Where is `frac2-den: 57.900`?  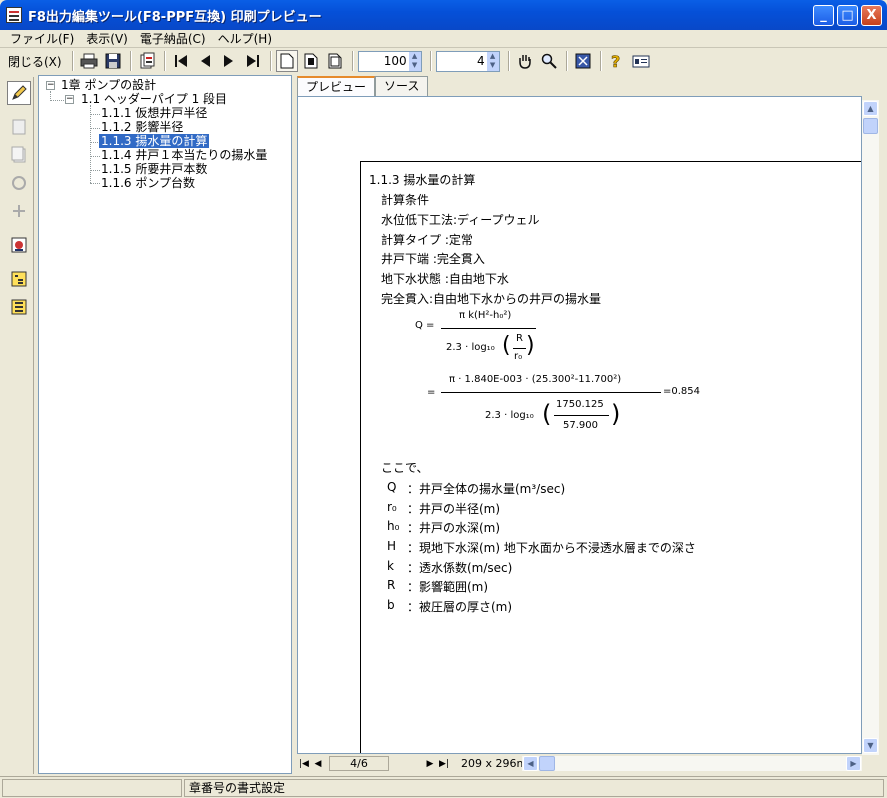 frac2-den: 57.900 is located at coordinates (580, 425).